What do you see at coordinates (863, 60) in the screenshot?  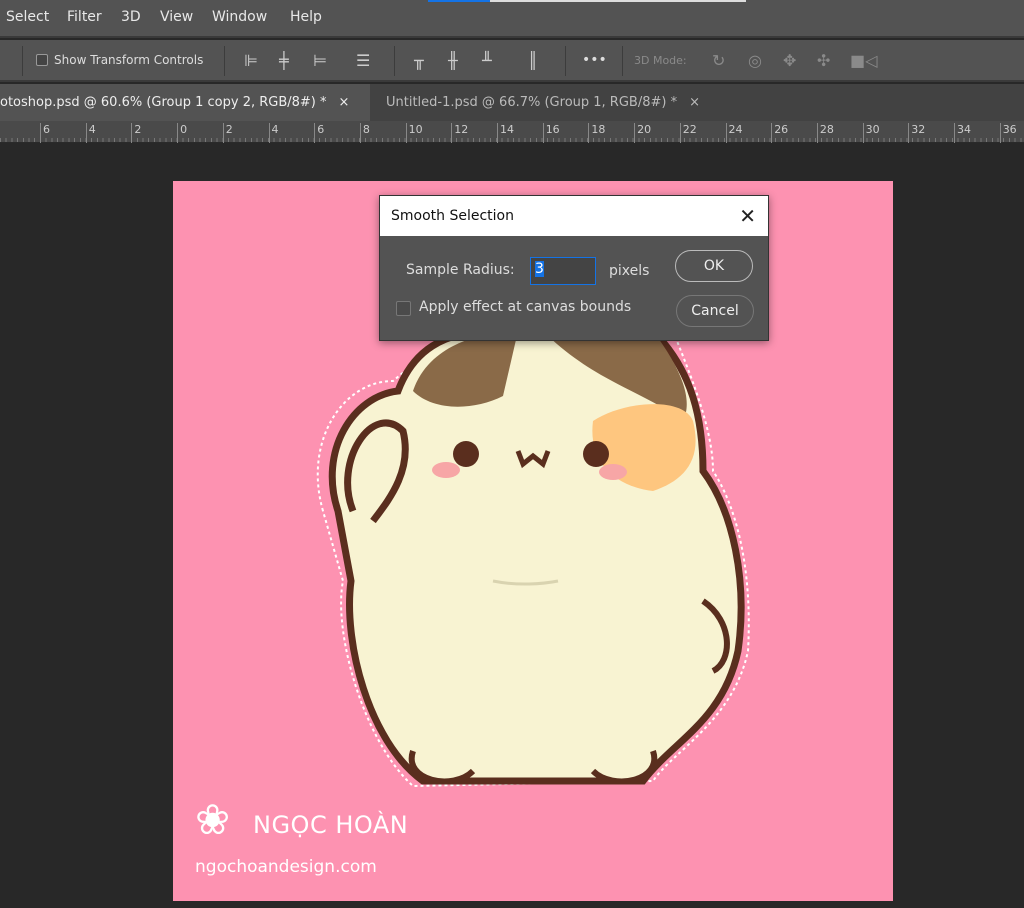 I see `3d-scale-icon: ■◁` at bounding box center [863, 60].